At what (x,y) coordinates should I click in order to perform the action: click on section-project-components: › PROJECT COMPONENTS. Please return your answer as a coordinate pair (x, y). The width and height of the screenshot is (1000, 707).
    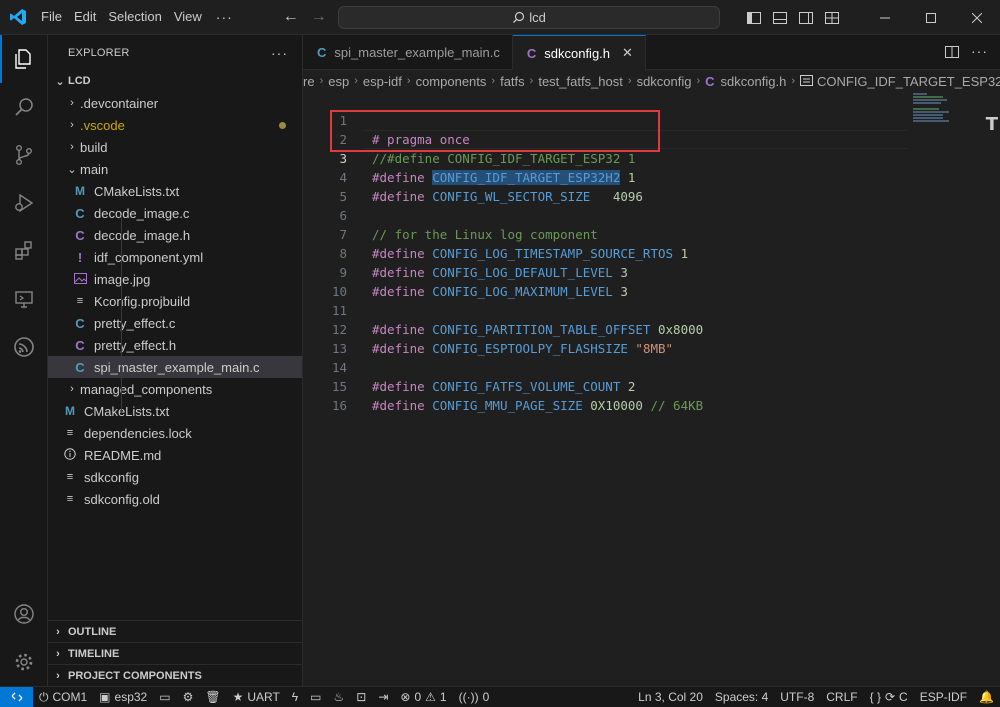
    Looking at the image, I should click on (175, 675).